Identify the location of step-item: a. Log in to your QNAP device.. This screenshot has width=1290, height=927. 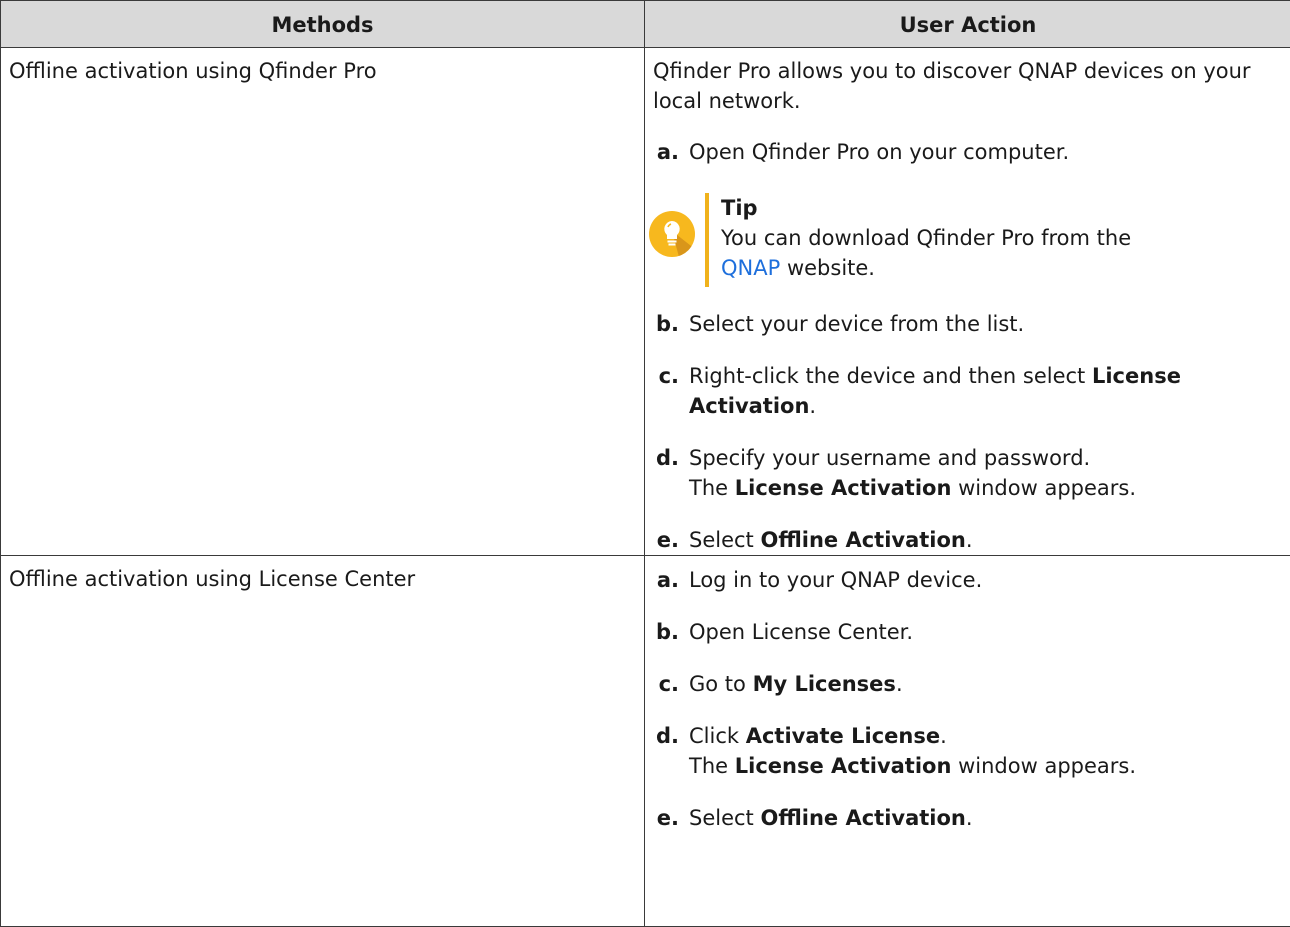
(971, 580).